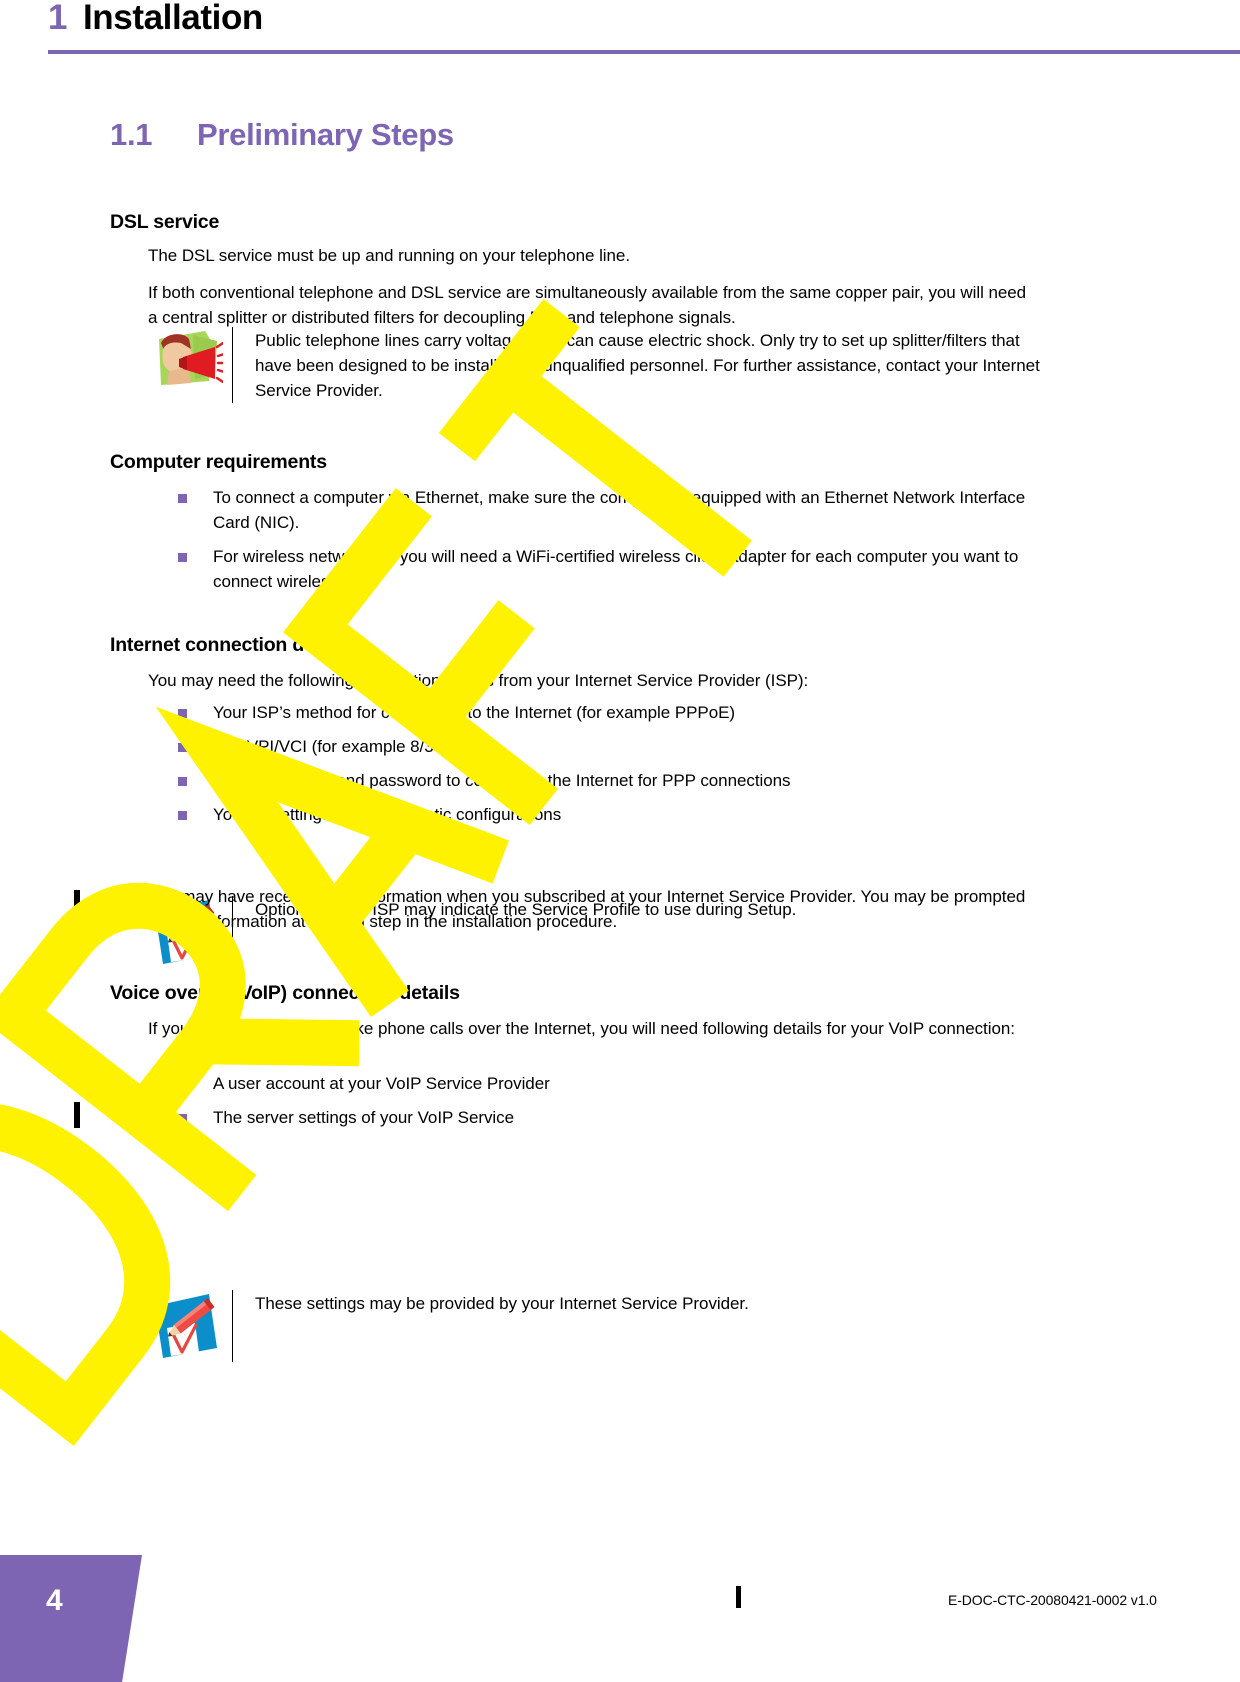  Describe the element at coordinates (1052, 1600) in the screenshot. I see `document-id: E-DOC-CTC-20080421-0002 v1.0` at that location.